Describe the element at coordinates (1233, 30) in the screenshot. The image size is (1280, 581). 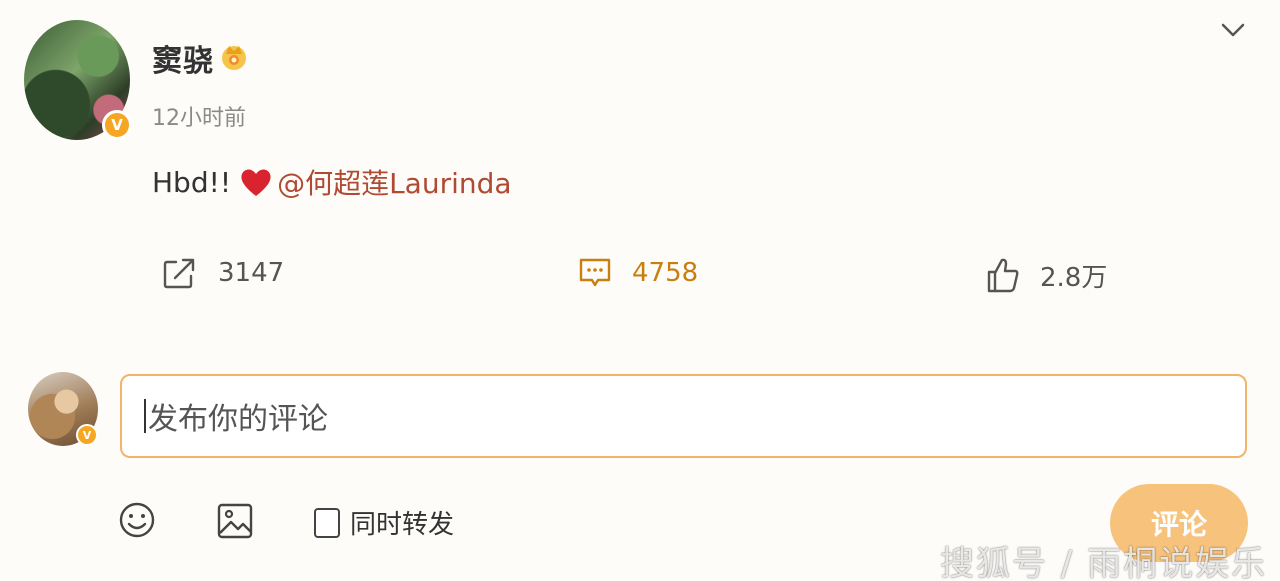
I see `chevron-down-icon` at that location.